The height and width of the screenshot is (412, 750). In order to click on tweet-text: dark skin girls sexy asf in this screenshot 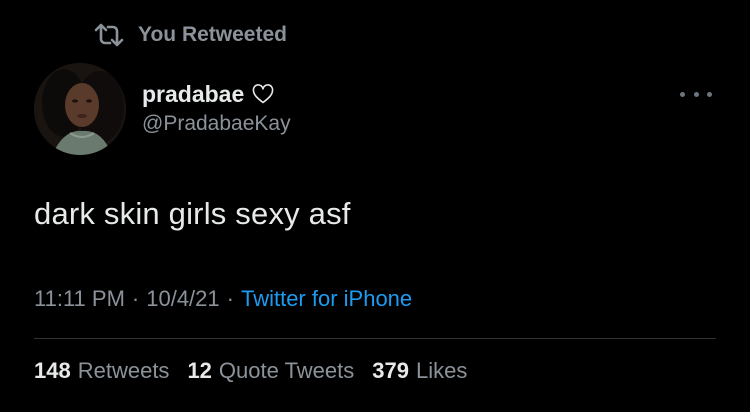, I will do `click(192, 213)`.